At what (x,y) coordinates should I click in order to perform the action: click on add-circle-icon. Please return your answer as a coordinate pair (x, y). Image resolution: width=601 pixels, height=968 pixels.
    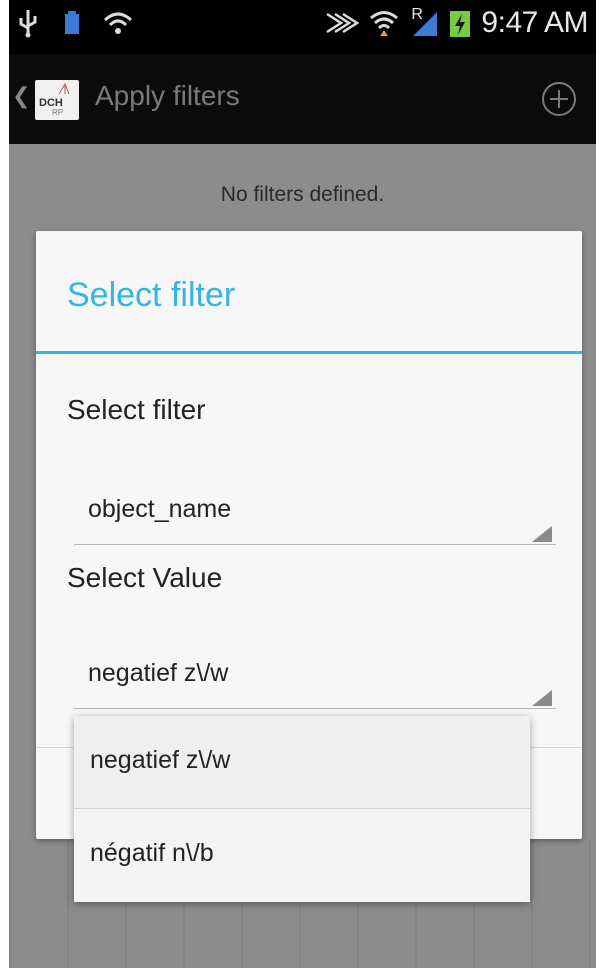
    Looking at the image, I should click on (559, 99).